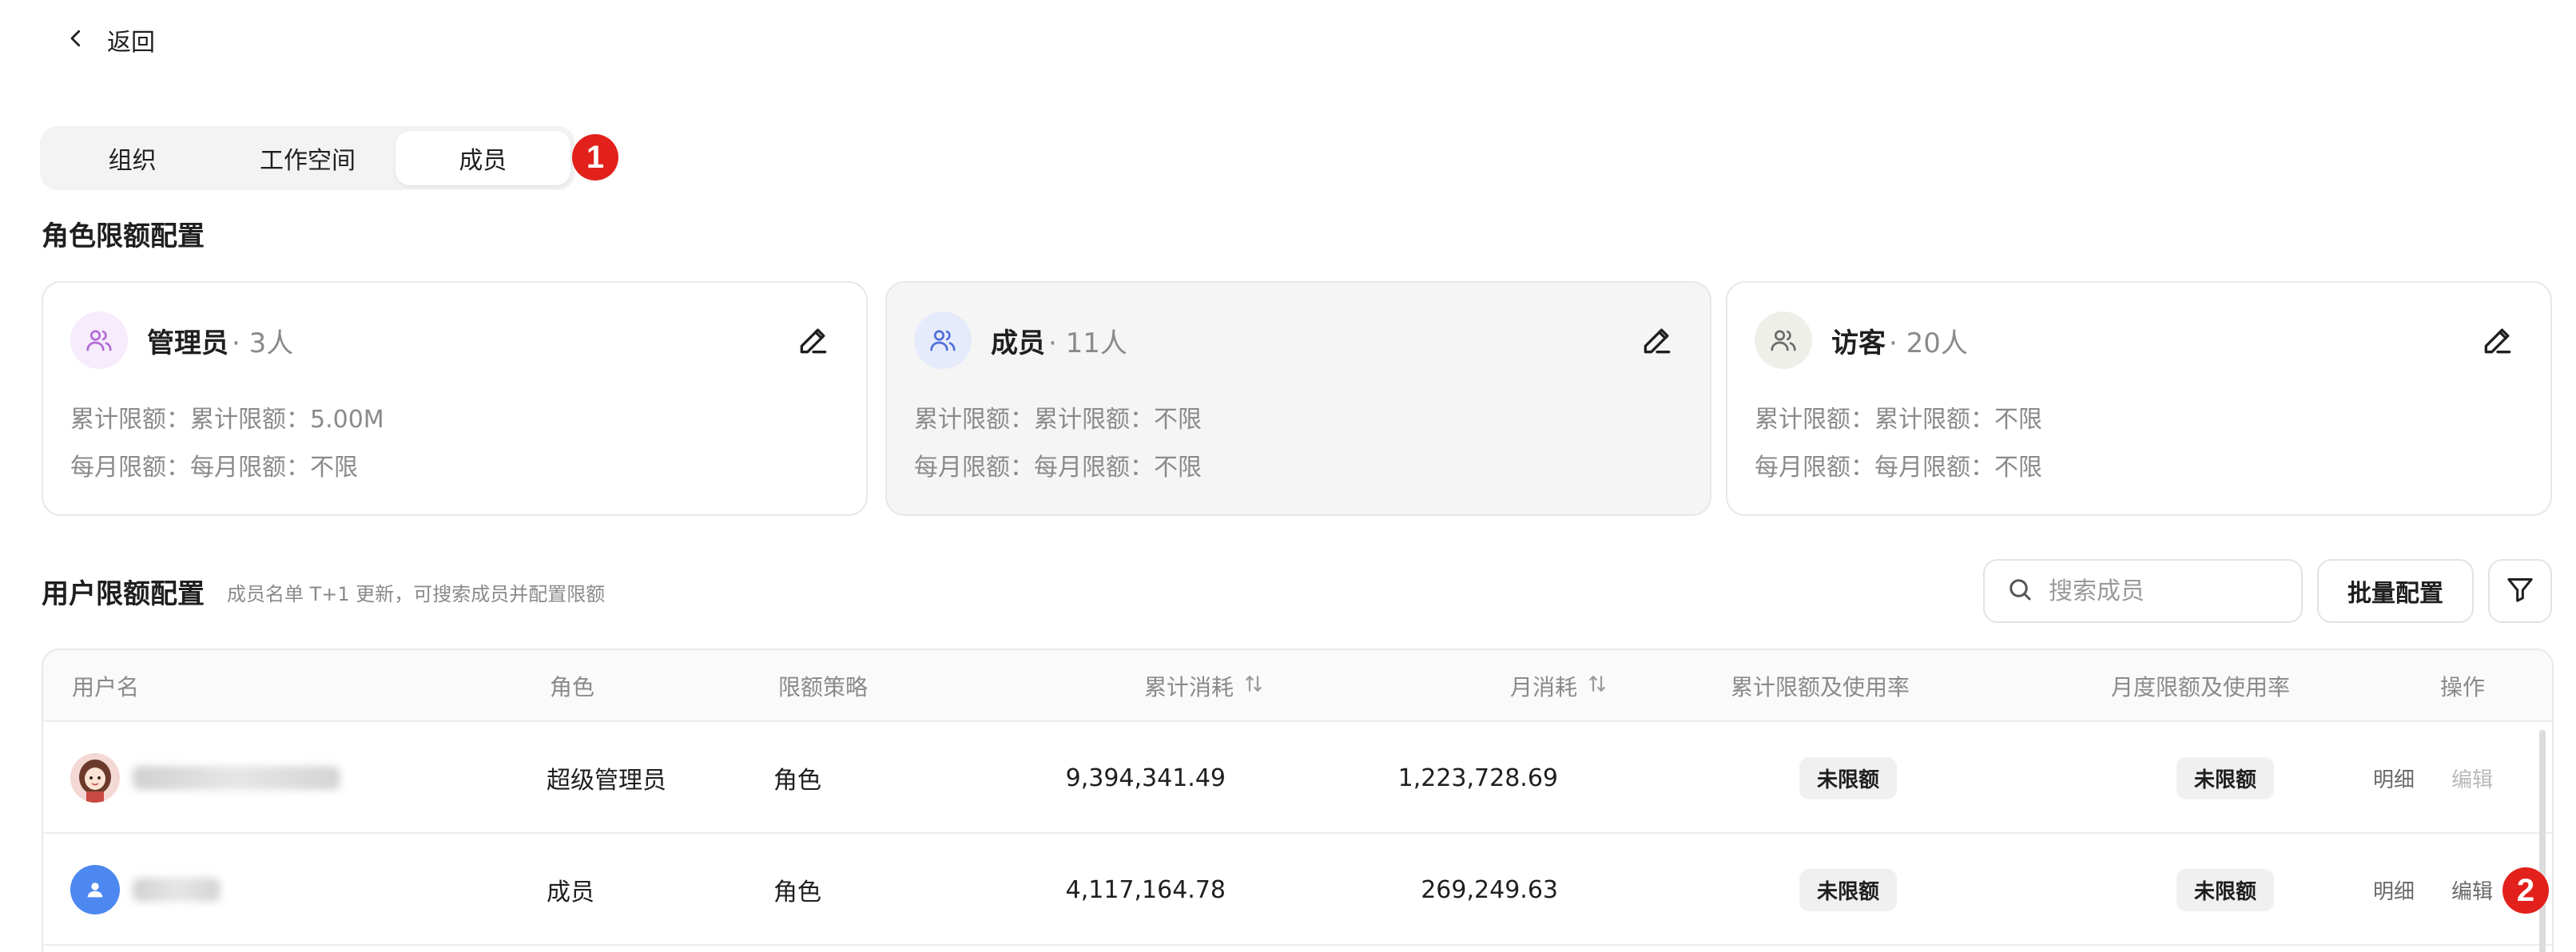 The height and width of the screenshot is (952, 2576). I want to click on role-count: · 11人, so click(1087, 343).